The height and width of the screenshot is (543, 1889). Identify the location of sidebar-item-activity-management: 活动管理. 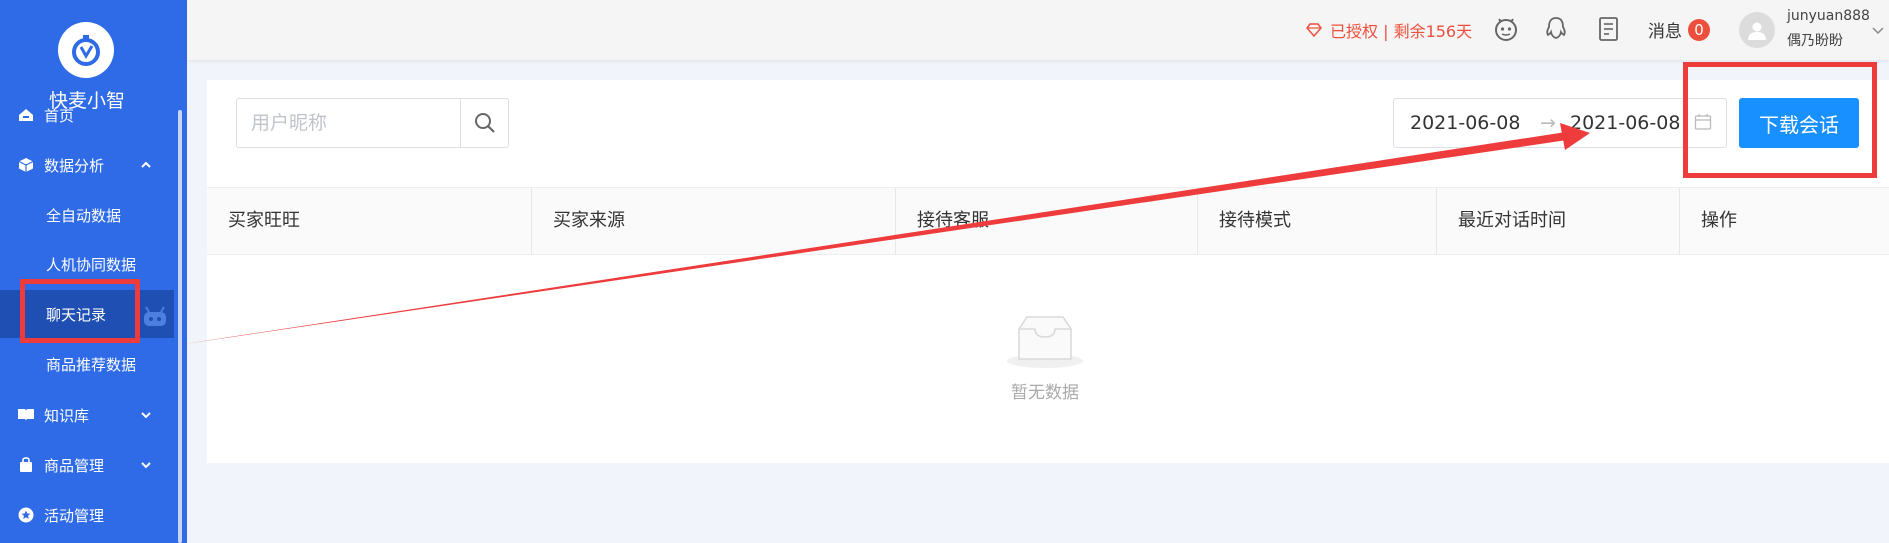
(87, 515).